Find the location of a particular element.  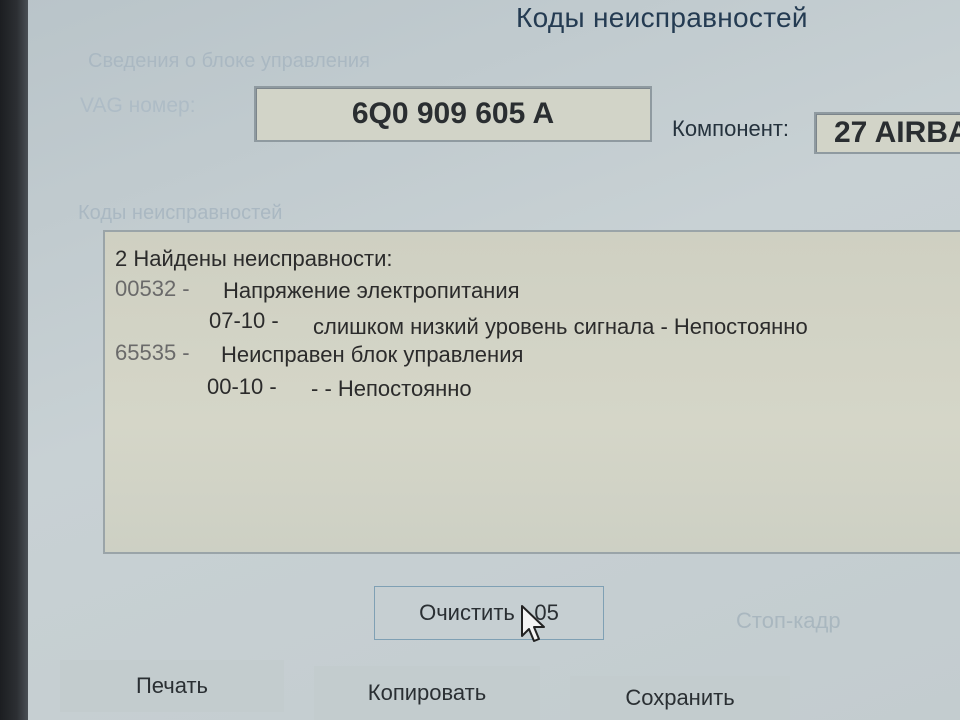

window-title: Коды неисправностей is located at coordinates (662, 17).